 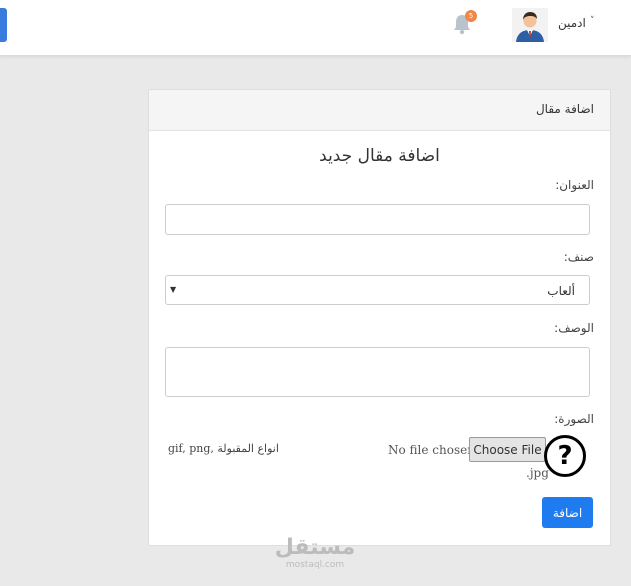 I want to click on title-label: العنوان:, so click(x=574, y=185).